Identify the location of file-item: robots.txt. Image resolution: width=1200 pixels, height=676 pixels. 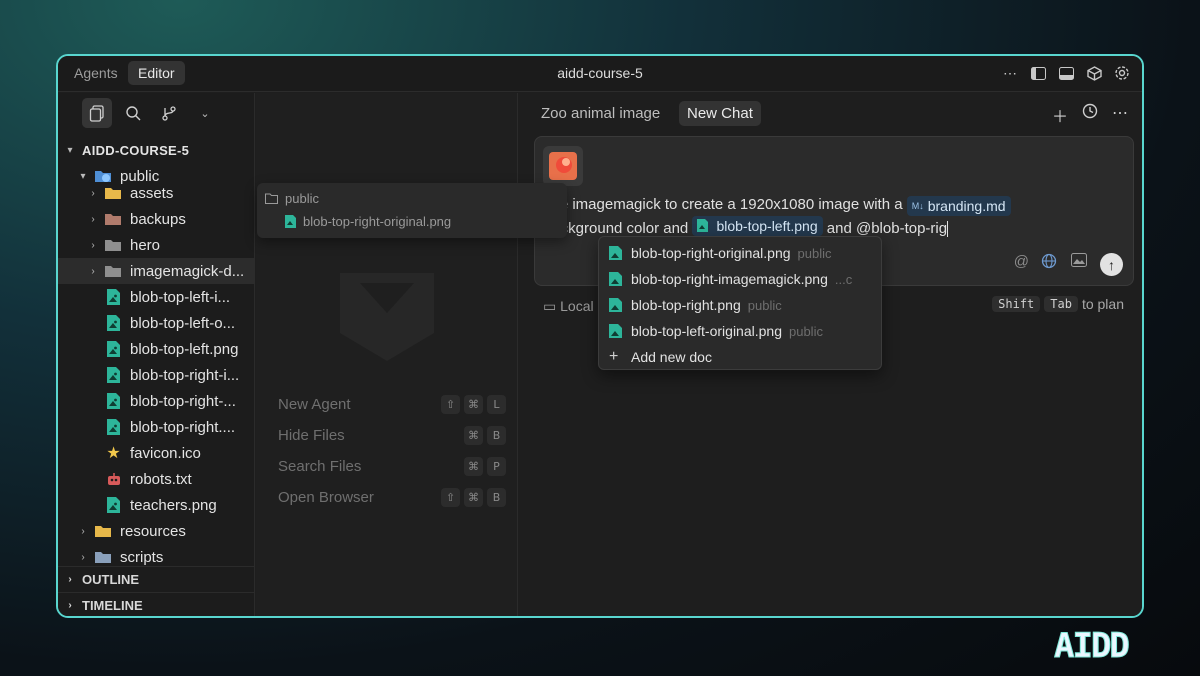
(156, 479).